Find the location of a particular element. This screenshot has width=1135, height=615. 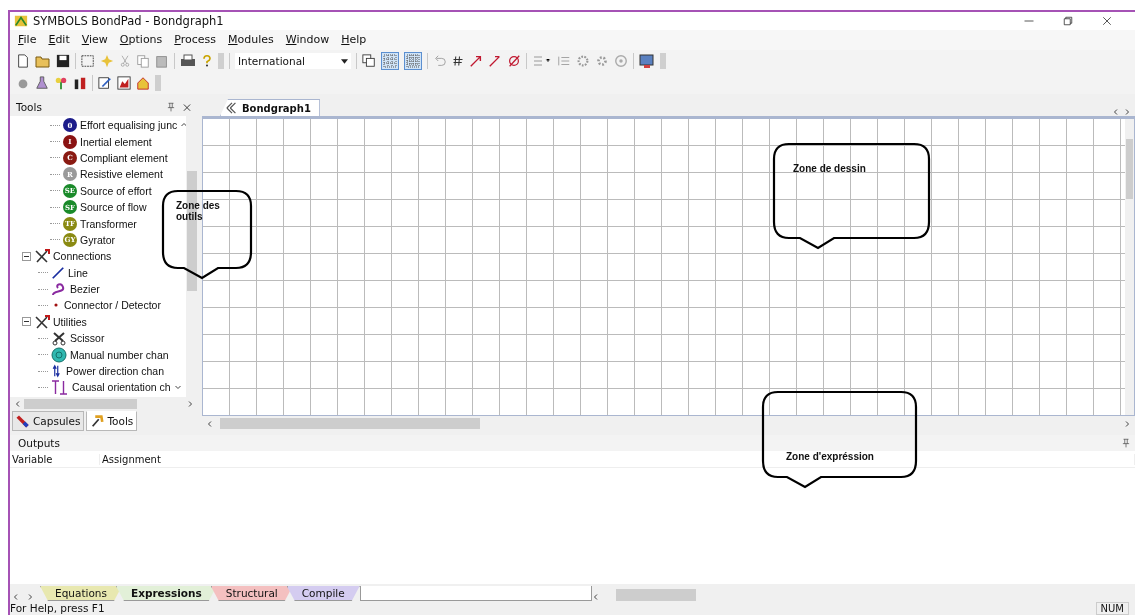

document-tab: Bondgraph1 is located at coordinates (270, 107).